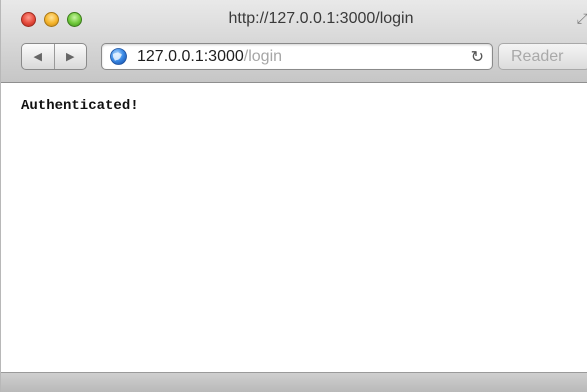 The image size is (587, 392). I want to click on forward-button: ▶, so click(70, 56).